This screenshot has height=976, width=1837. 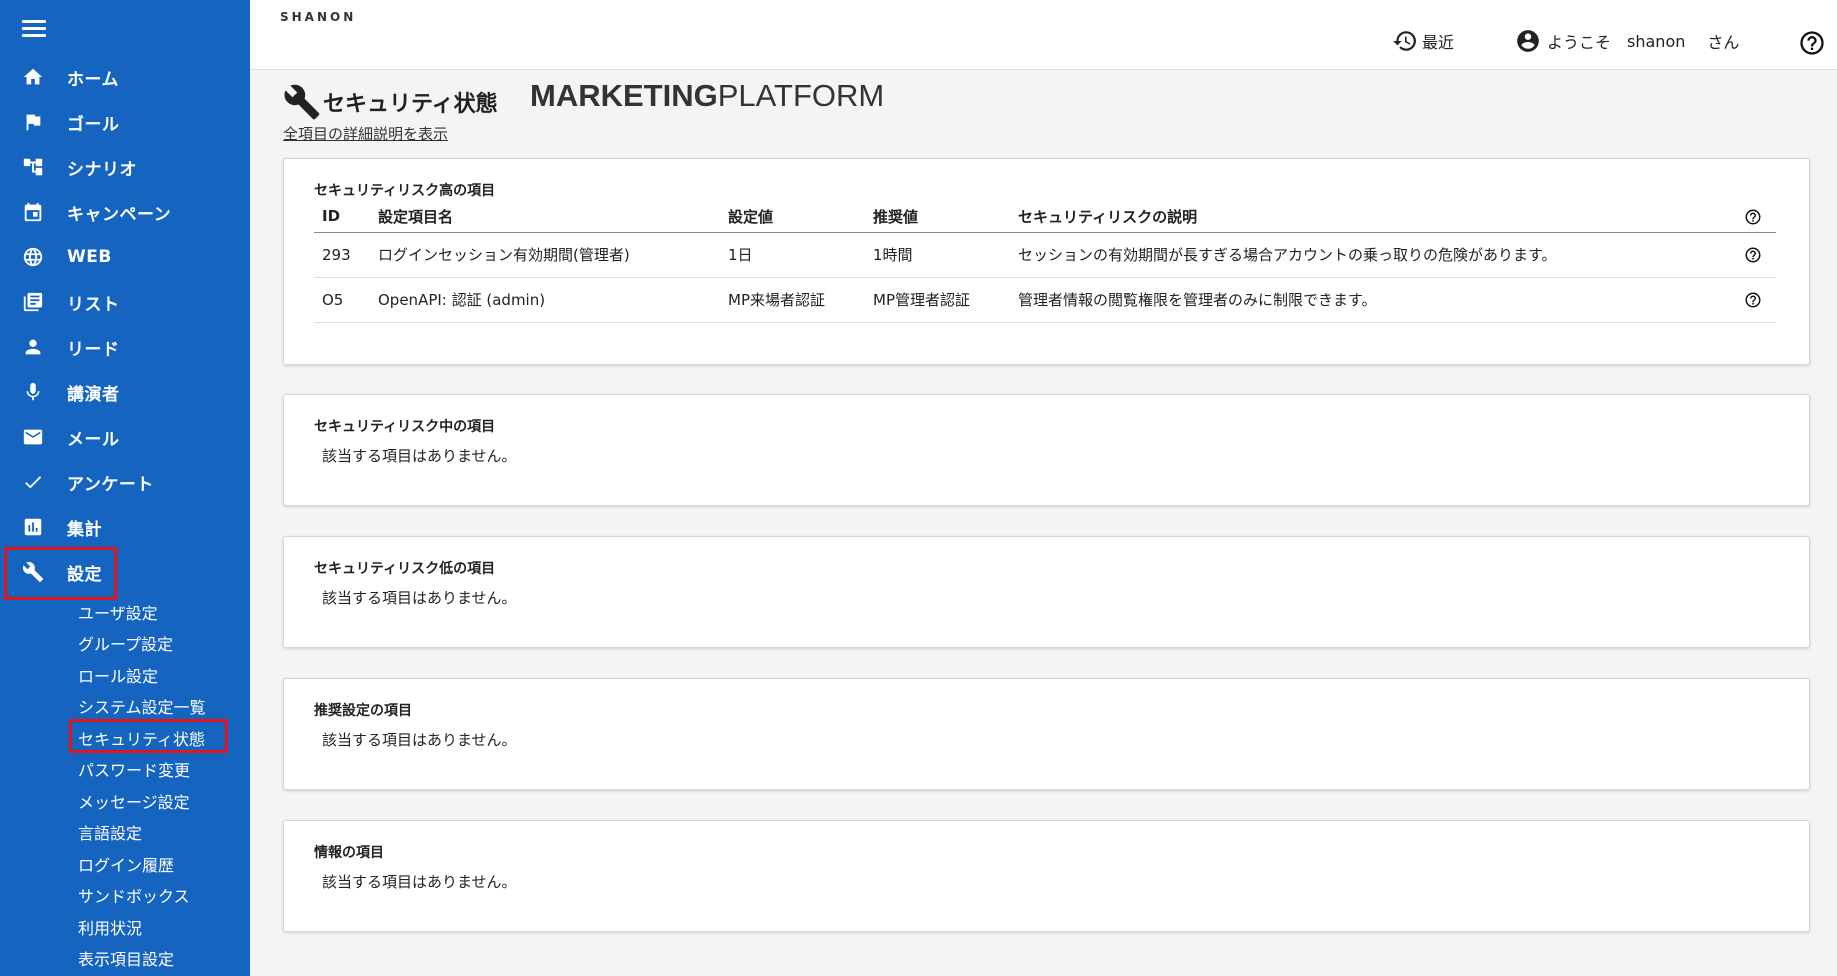 What do you see at coordinates (125, 122) in the screenshot?
I see `sidebar-item-goal: ゴール` at bounding box center [125, 122].